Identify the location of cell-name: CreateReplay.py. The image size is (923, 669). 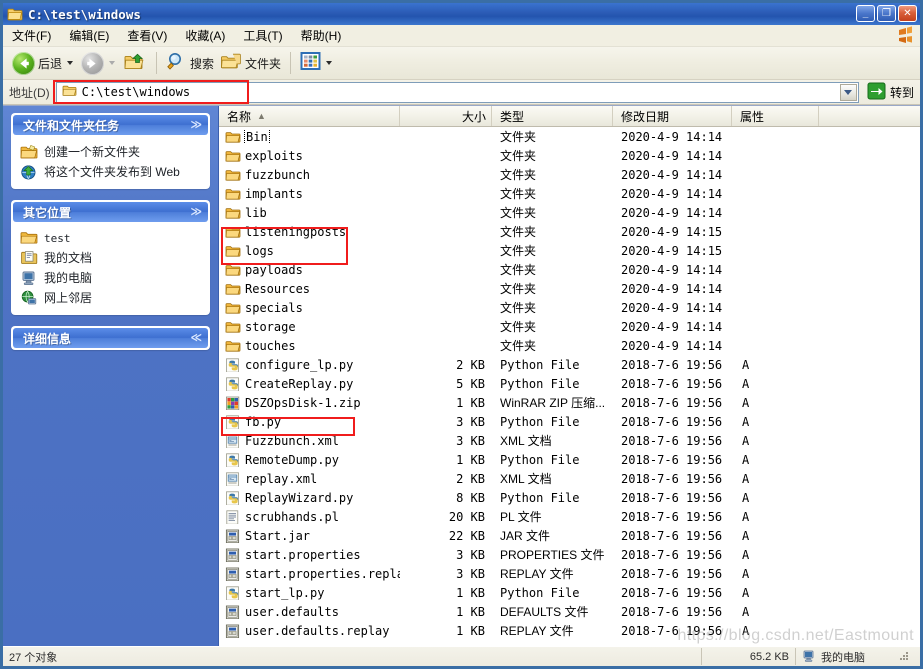
(309, 384).